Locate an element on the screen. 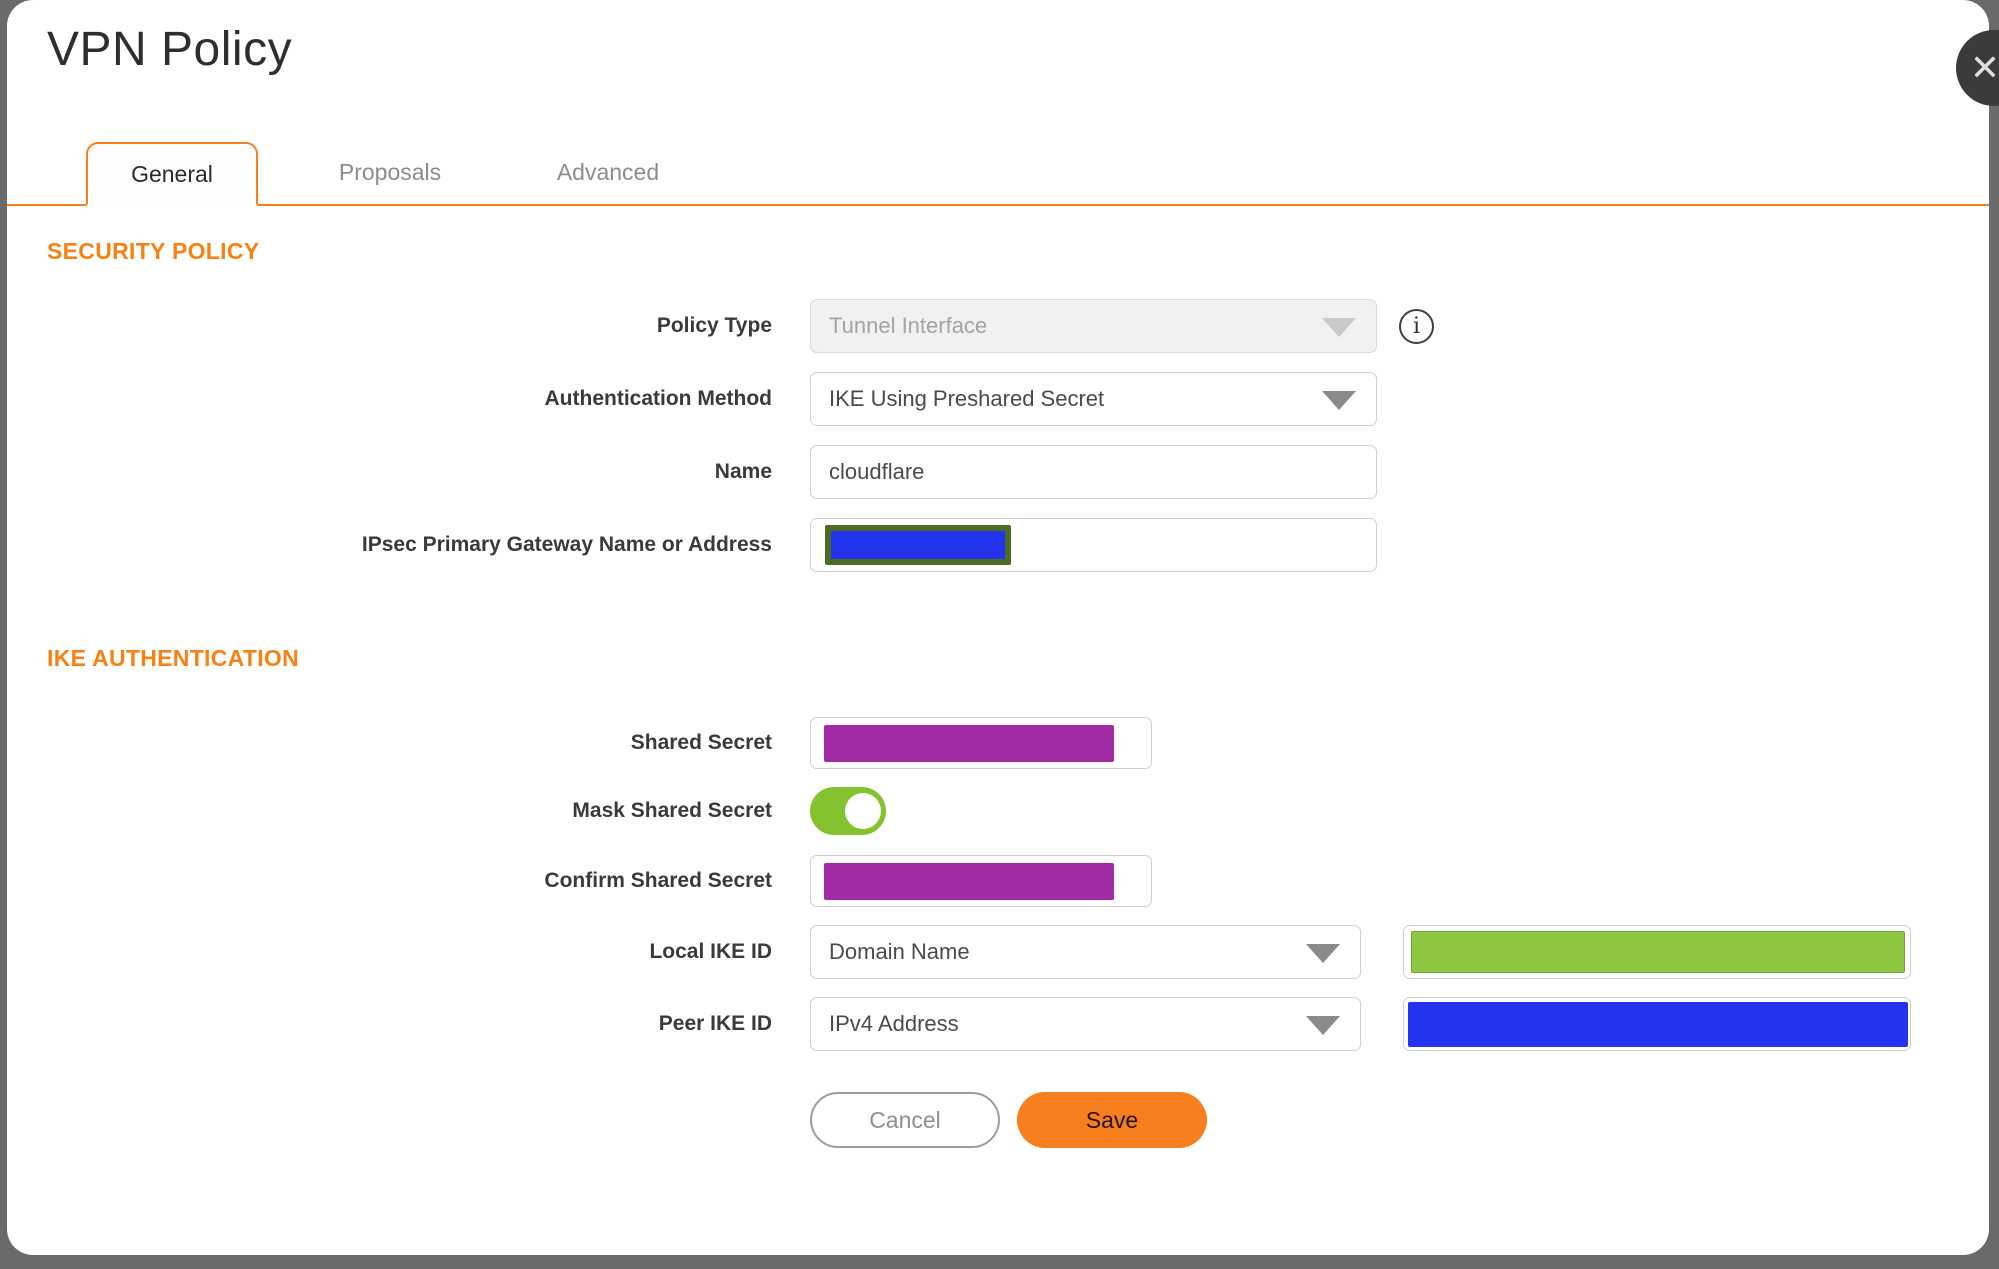 The image size is (1999, 1269). security-policy-heading: SECURITY POLICY is located at coordinates (153, 251).